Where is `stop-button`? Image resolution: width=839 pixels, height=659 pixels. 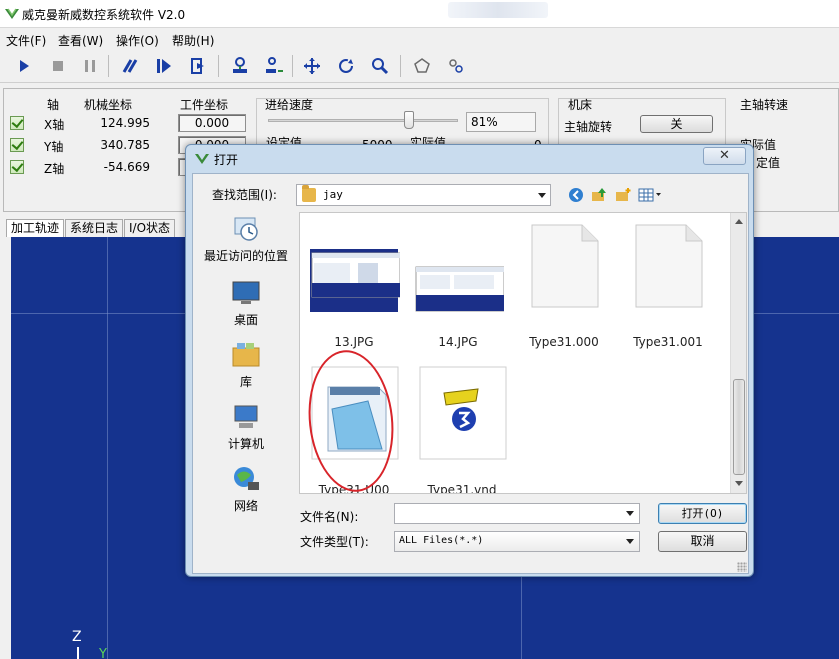
stop-button is located at coordinates (58, 66).